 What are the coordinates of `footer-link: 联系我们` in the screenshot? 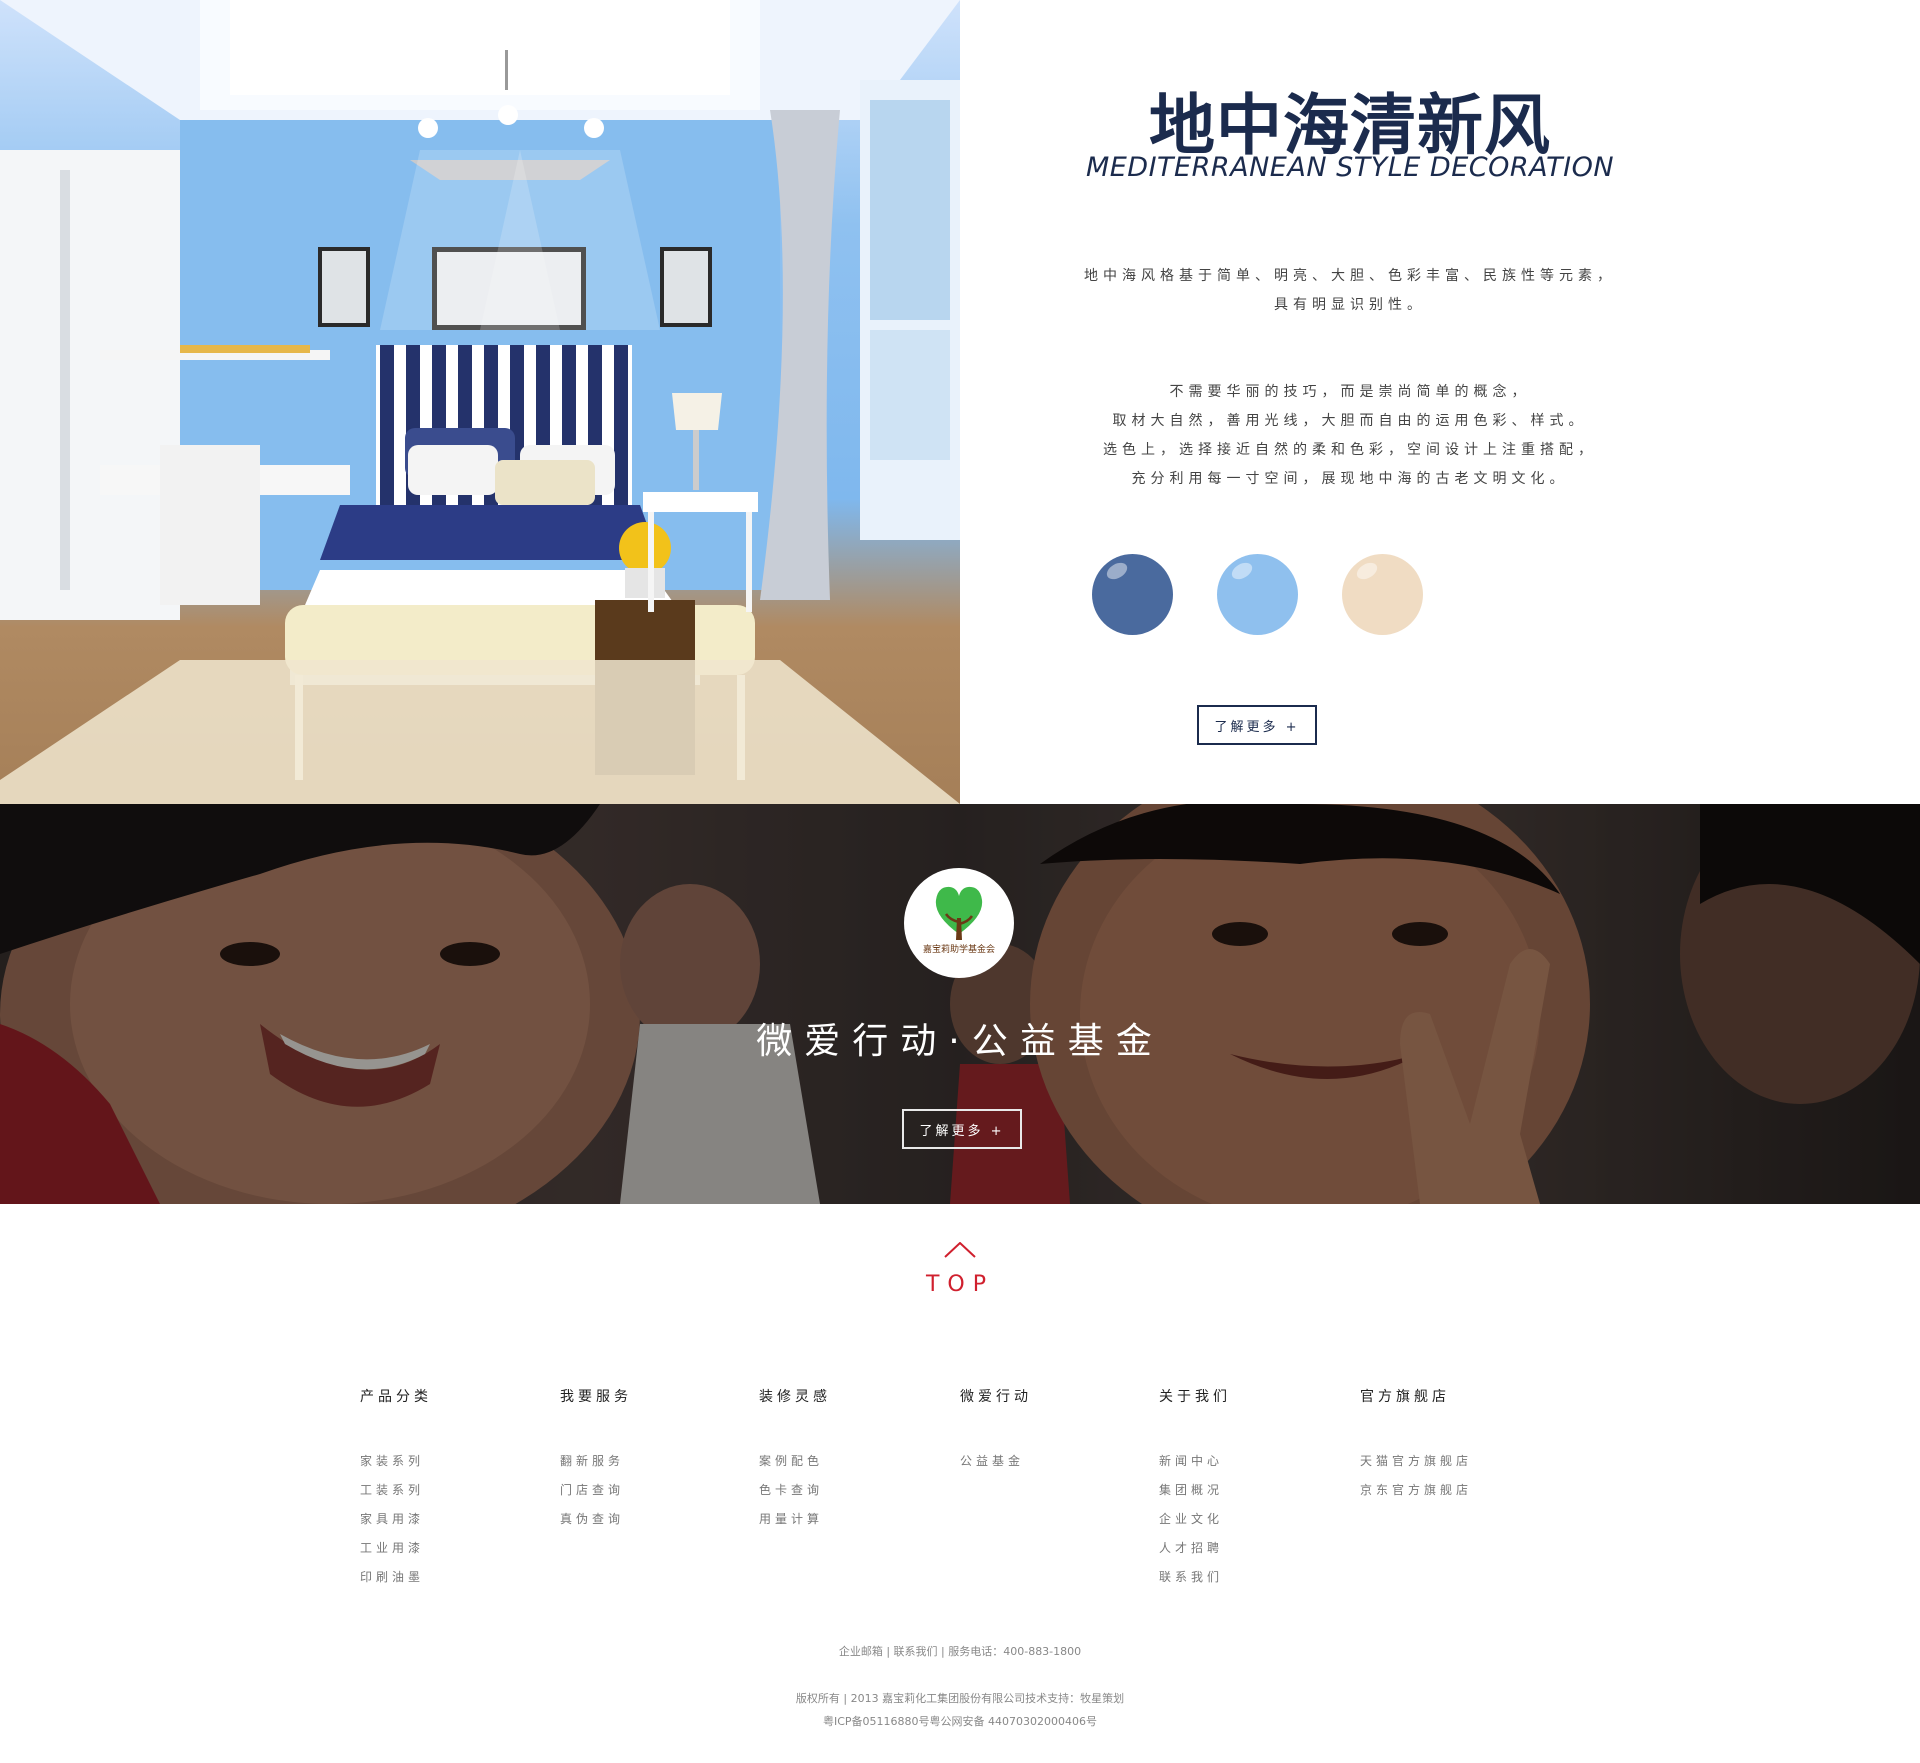 It's located at (1244, 1577).